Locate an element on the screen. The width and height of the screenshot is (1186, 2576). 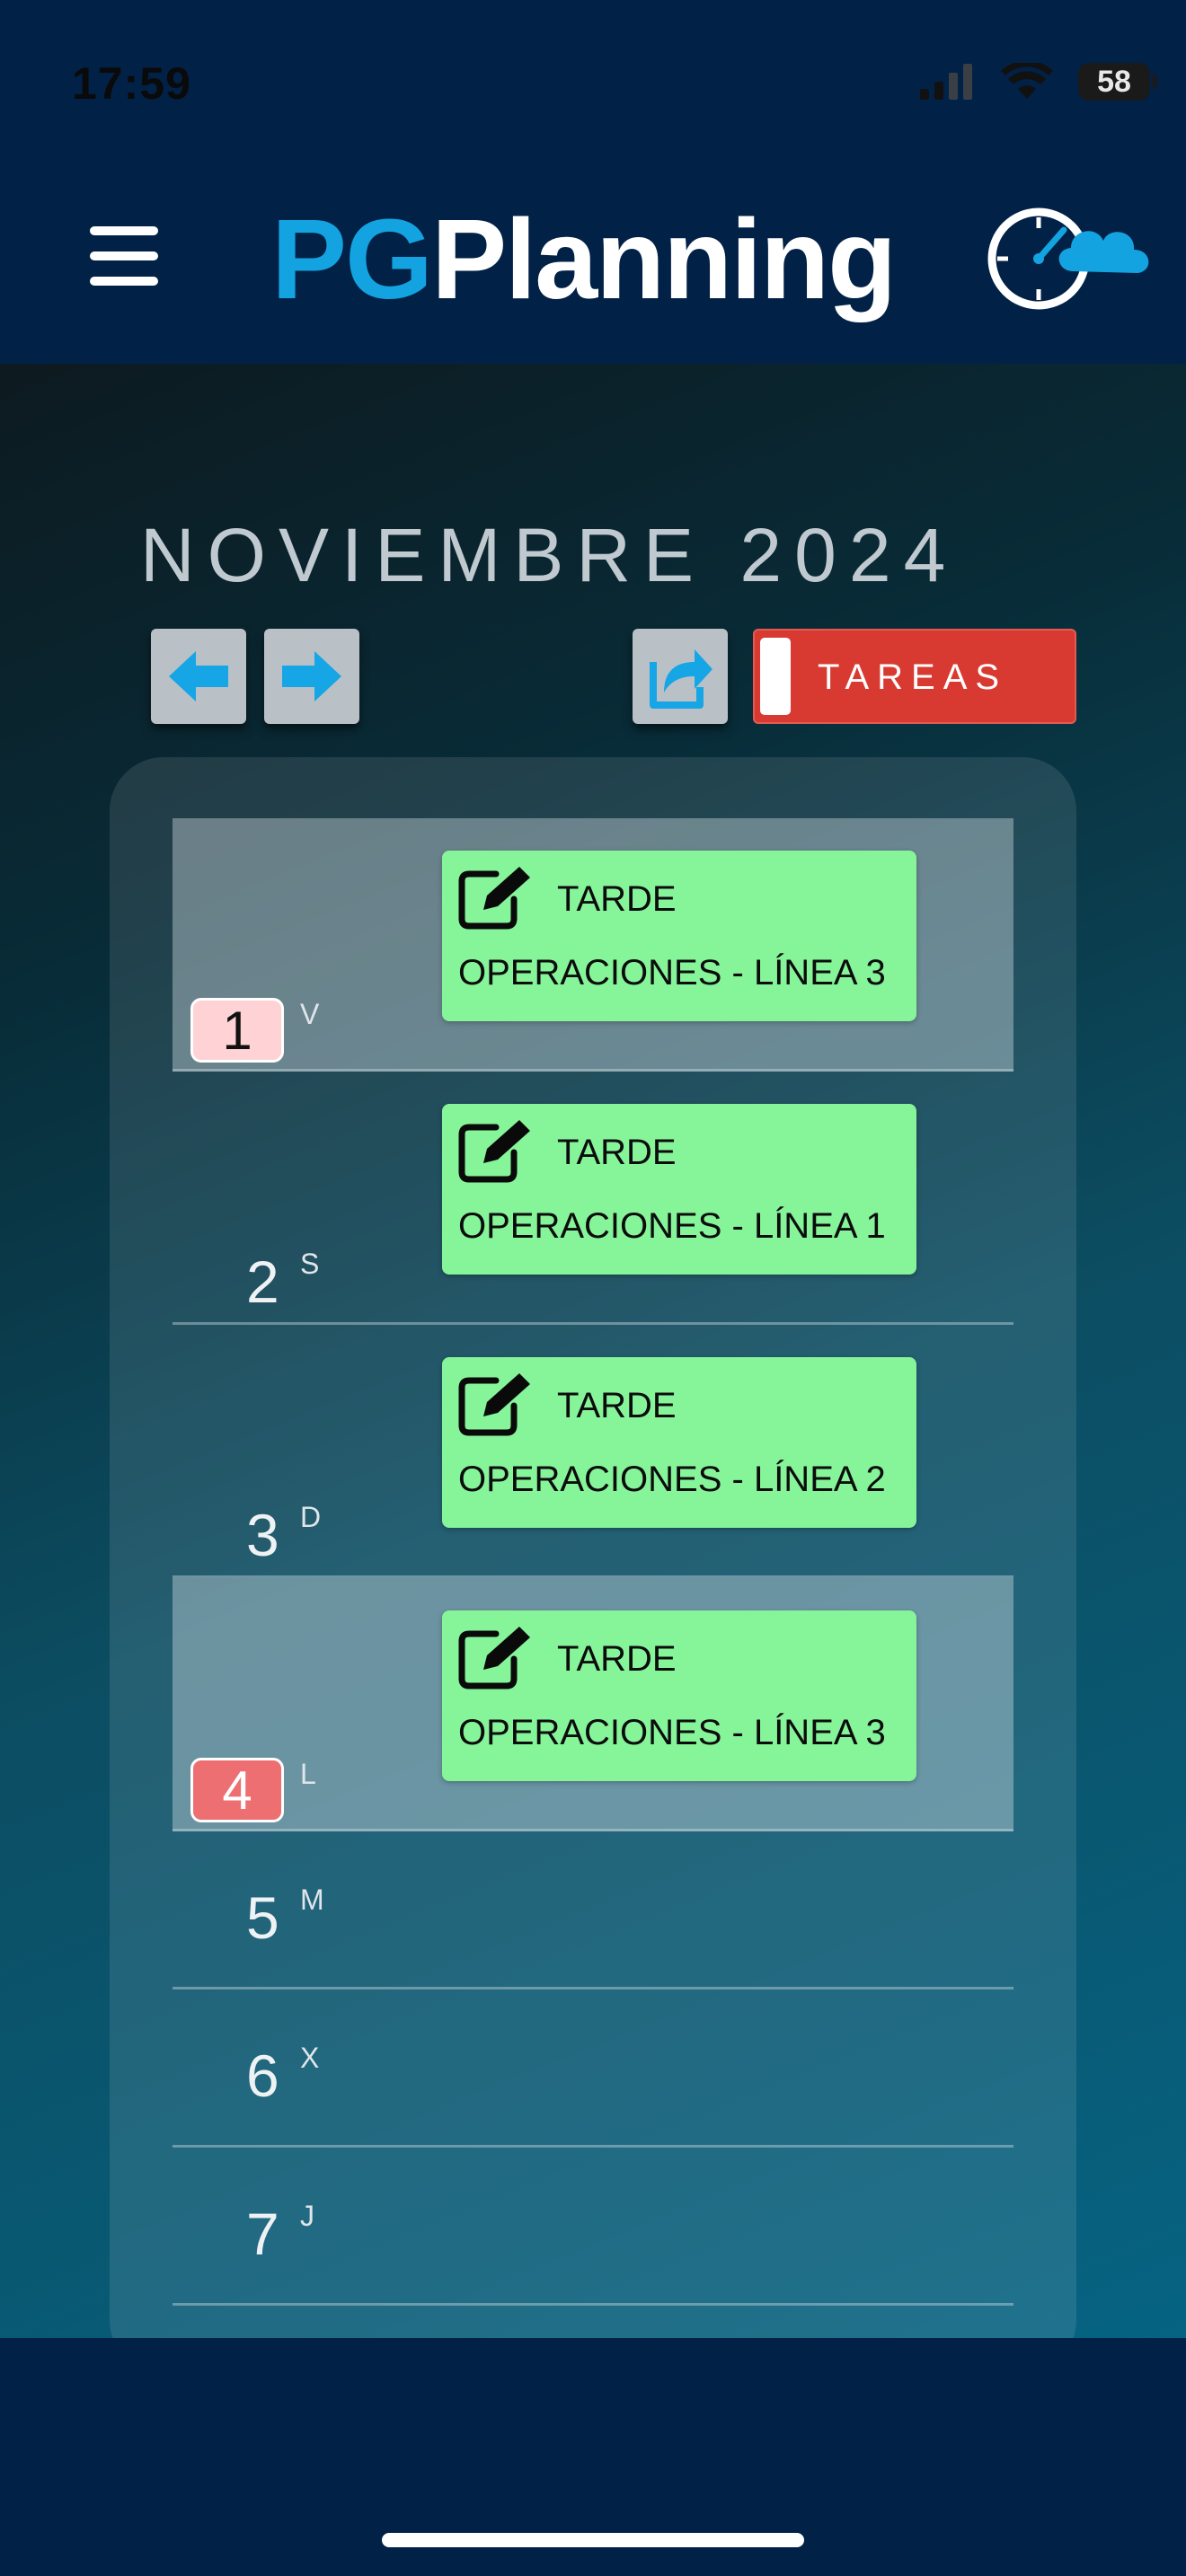
status-icons: 58 is located at coordinates (1038, 82).